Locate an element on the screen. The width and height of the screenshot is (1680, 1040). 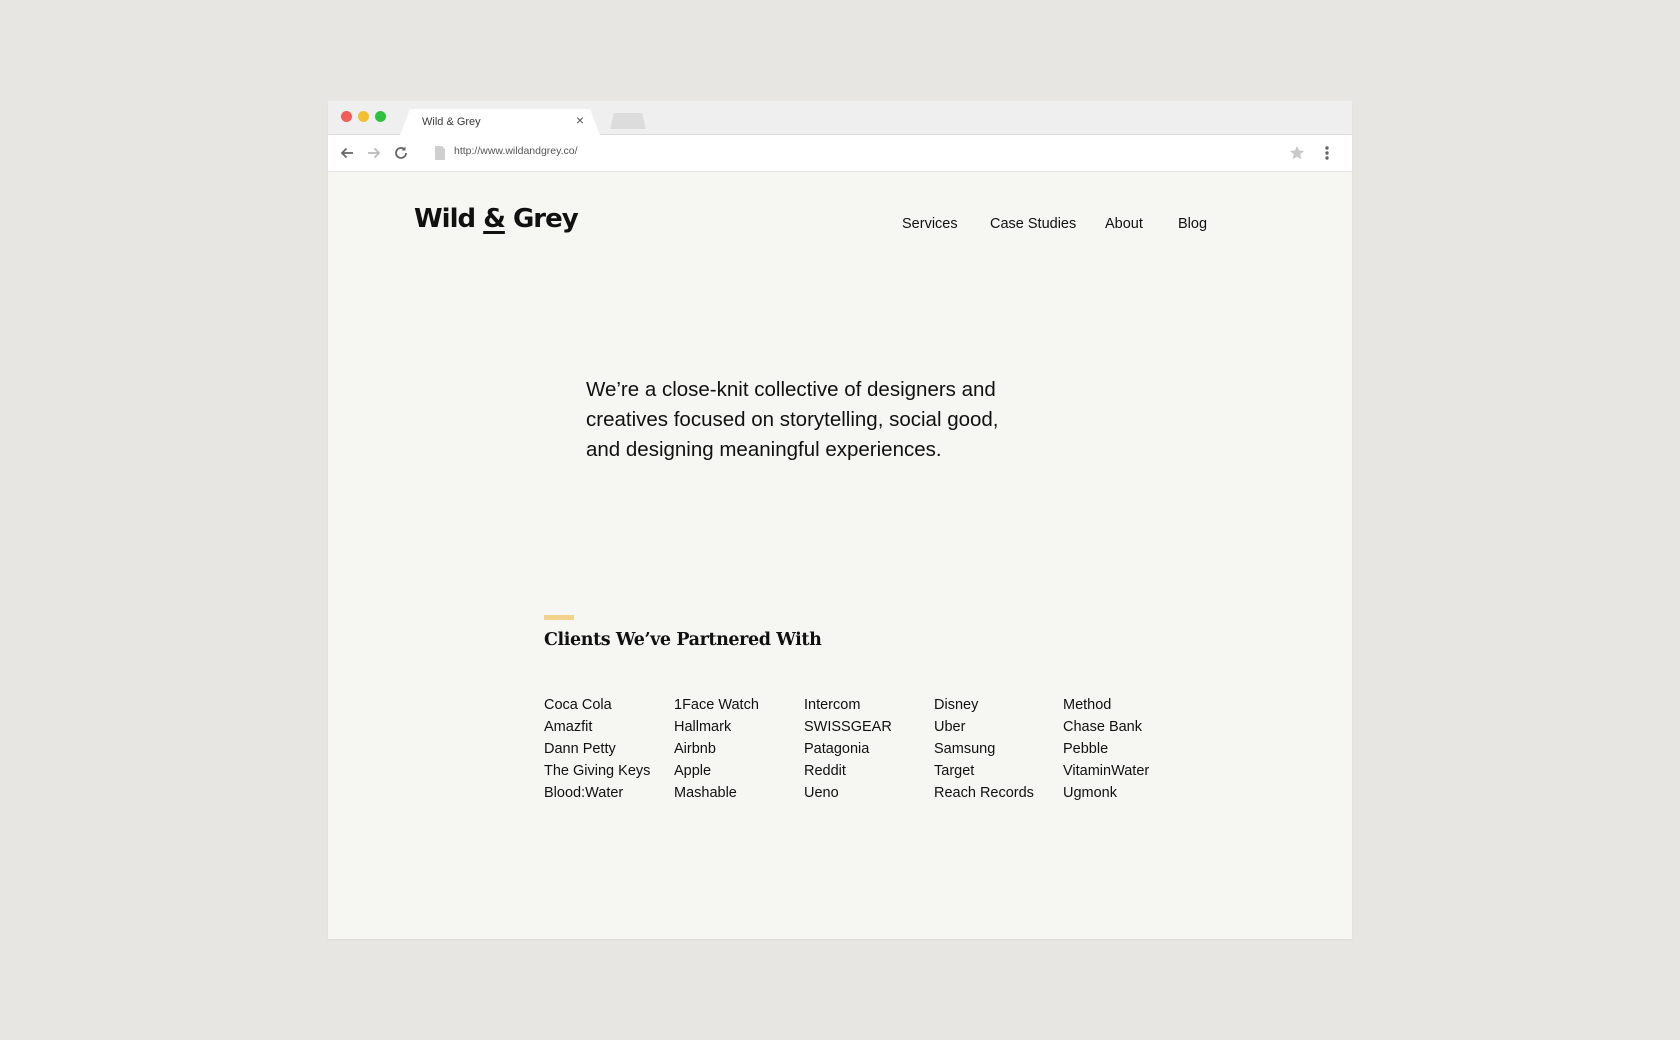
nav-blog: Blog is located at coordinates (1192, 224).